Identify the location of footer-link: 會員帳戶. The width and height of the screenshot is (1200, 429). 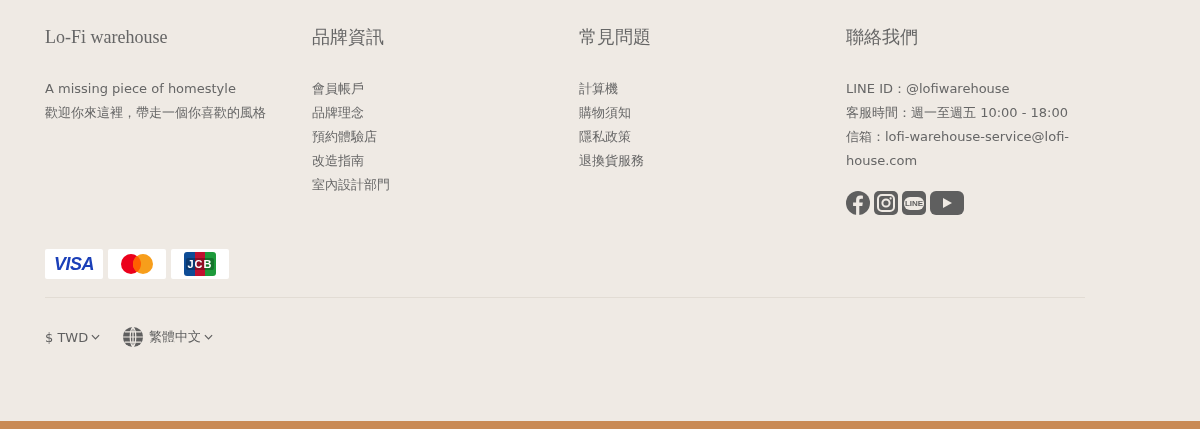
(338, 89).